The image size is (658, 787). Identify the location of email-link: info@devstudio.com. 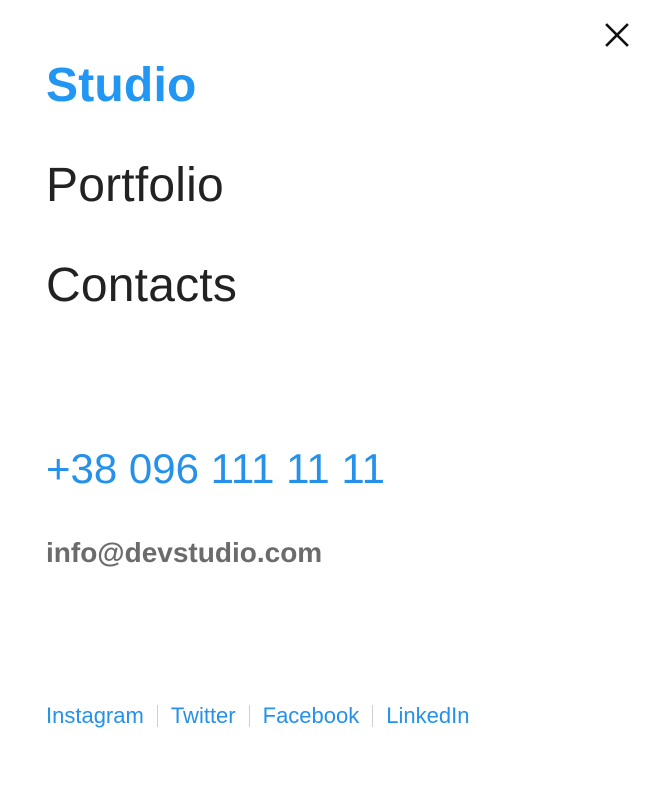
(184, 553).